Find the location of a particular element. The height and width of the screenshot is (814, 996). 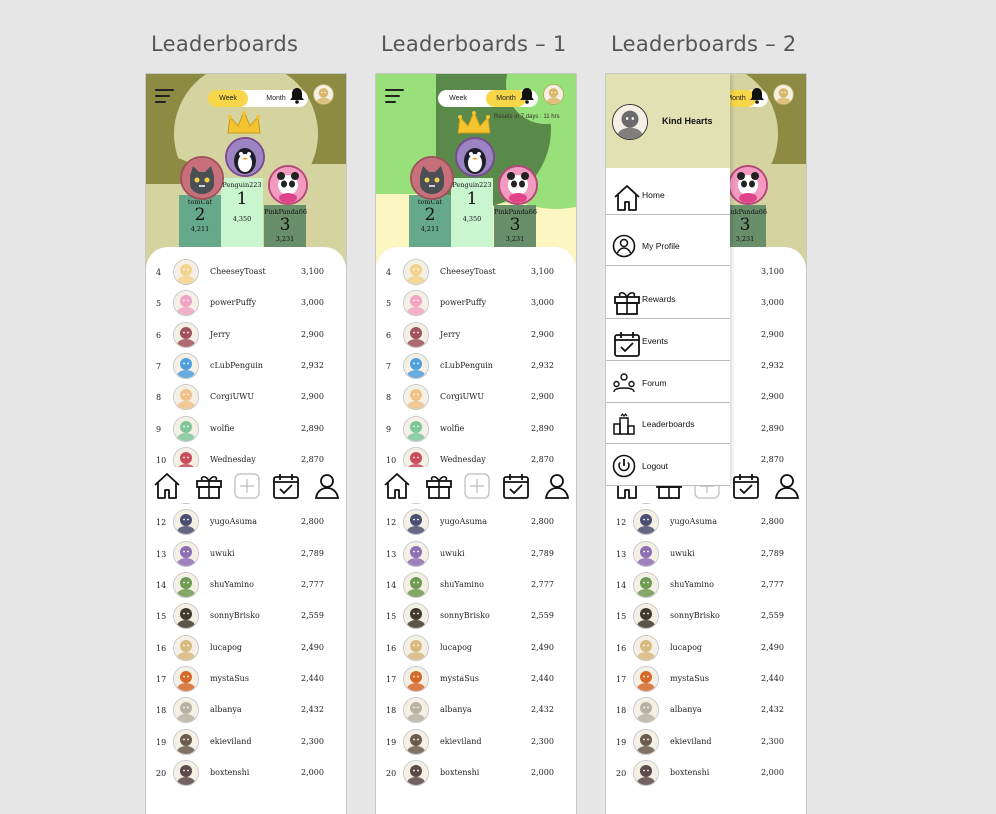

row-username: lucapog is located at coordinates (226, 647).